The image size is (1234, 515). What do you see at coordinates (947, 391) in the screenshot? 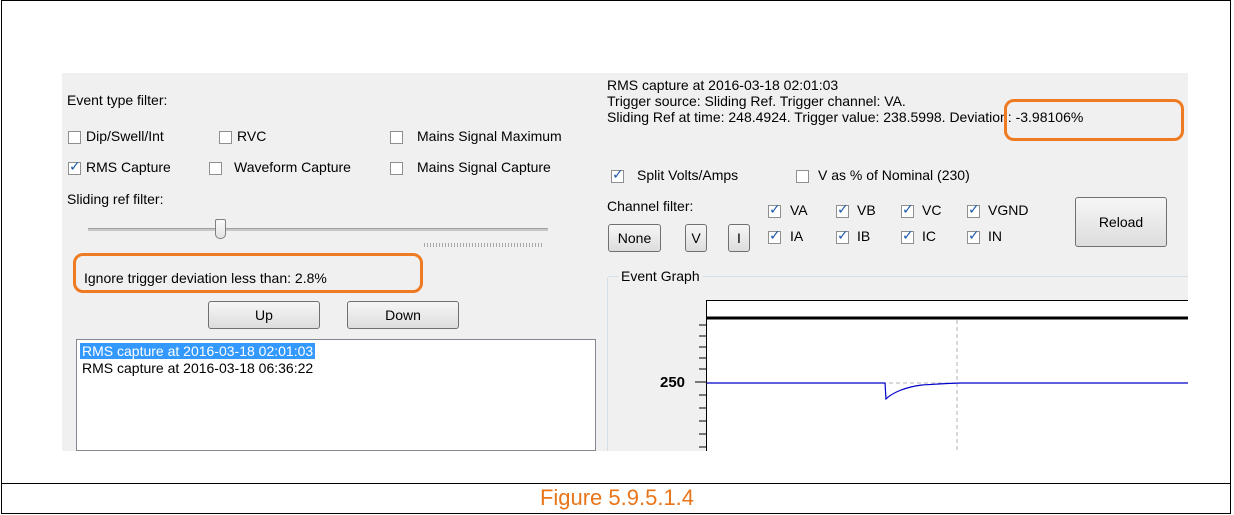
I see `graph-va-trace` at bounding box center [947, 391].